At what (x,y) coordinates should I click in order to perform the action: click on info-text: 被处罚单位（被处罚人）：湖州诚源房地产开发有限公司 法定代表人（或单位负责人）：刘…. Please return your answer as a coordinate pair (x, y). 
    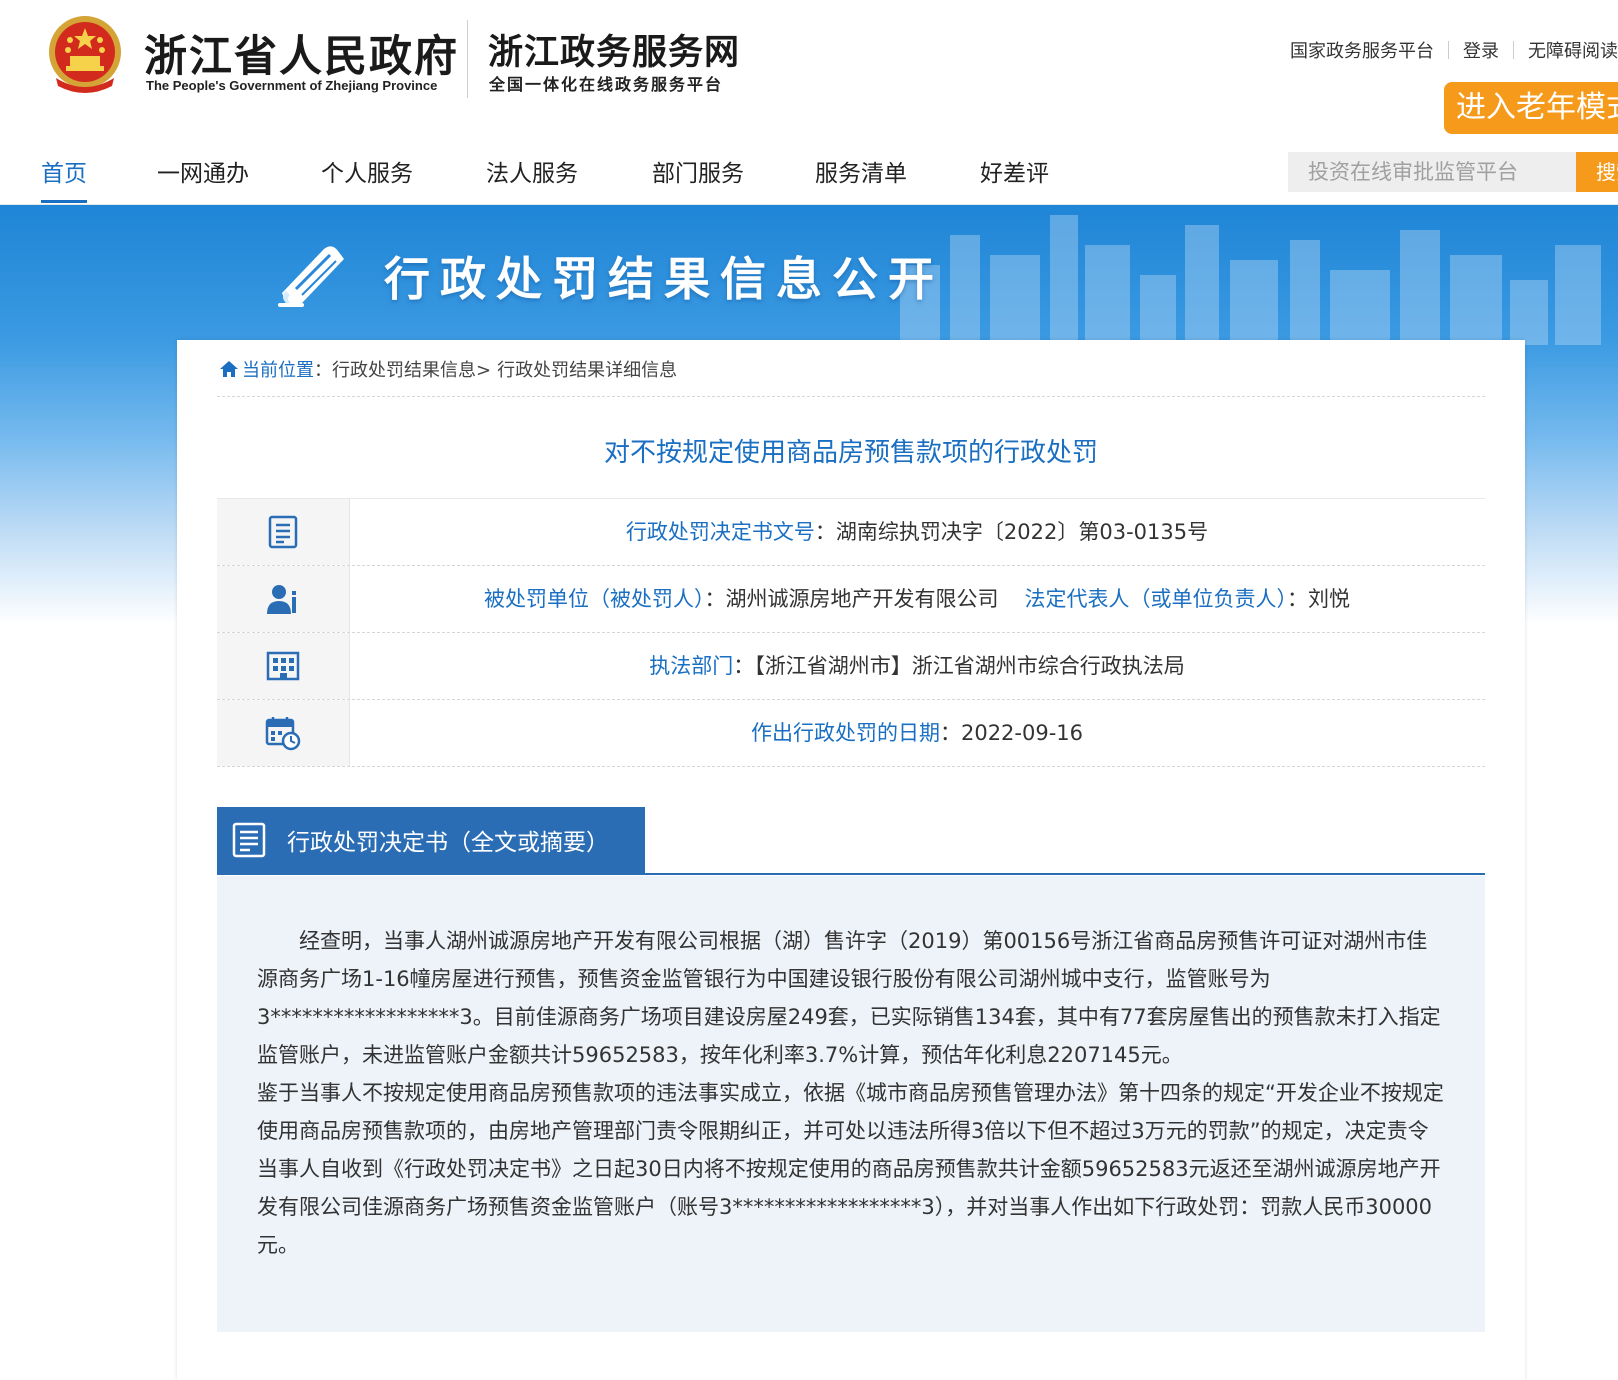
    Looking at the image, I should click on (917, 599).